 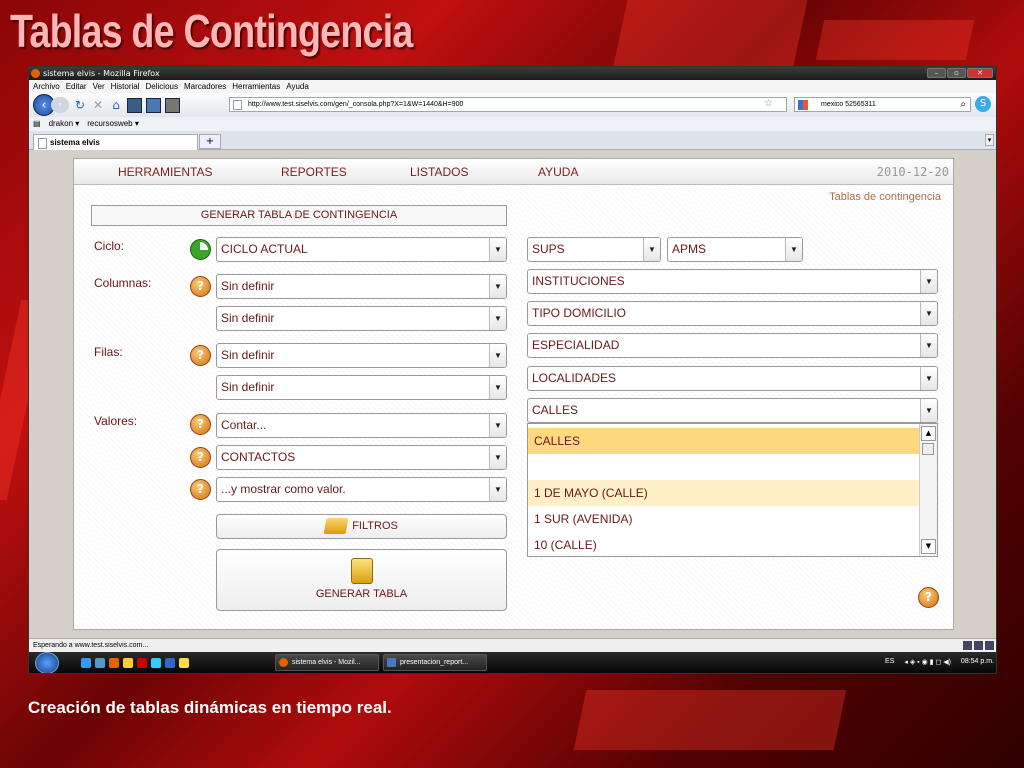 What do you see at coordinates (889, 662) in the screenshot?
I see `language-indicator: ES` at bounding box center [889, 662].